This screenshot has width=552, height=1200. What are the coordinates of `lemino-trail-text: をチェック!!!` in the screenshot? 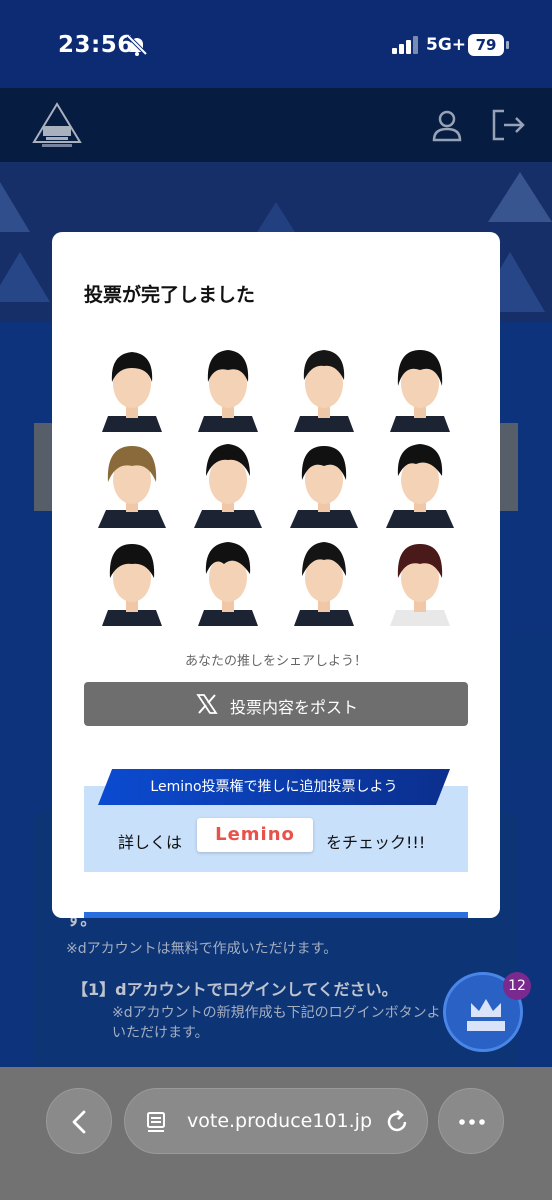 It's located at (376, 842).